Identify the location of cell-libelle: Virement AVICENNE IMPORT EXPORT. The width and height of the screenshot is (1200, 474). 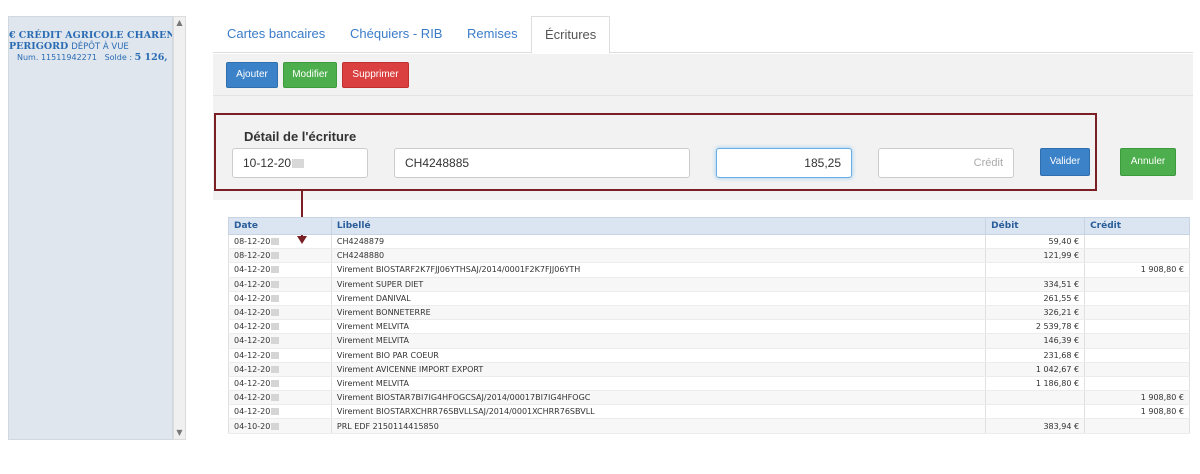
(659, 369).